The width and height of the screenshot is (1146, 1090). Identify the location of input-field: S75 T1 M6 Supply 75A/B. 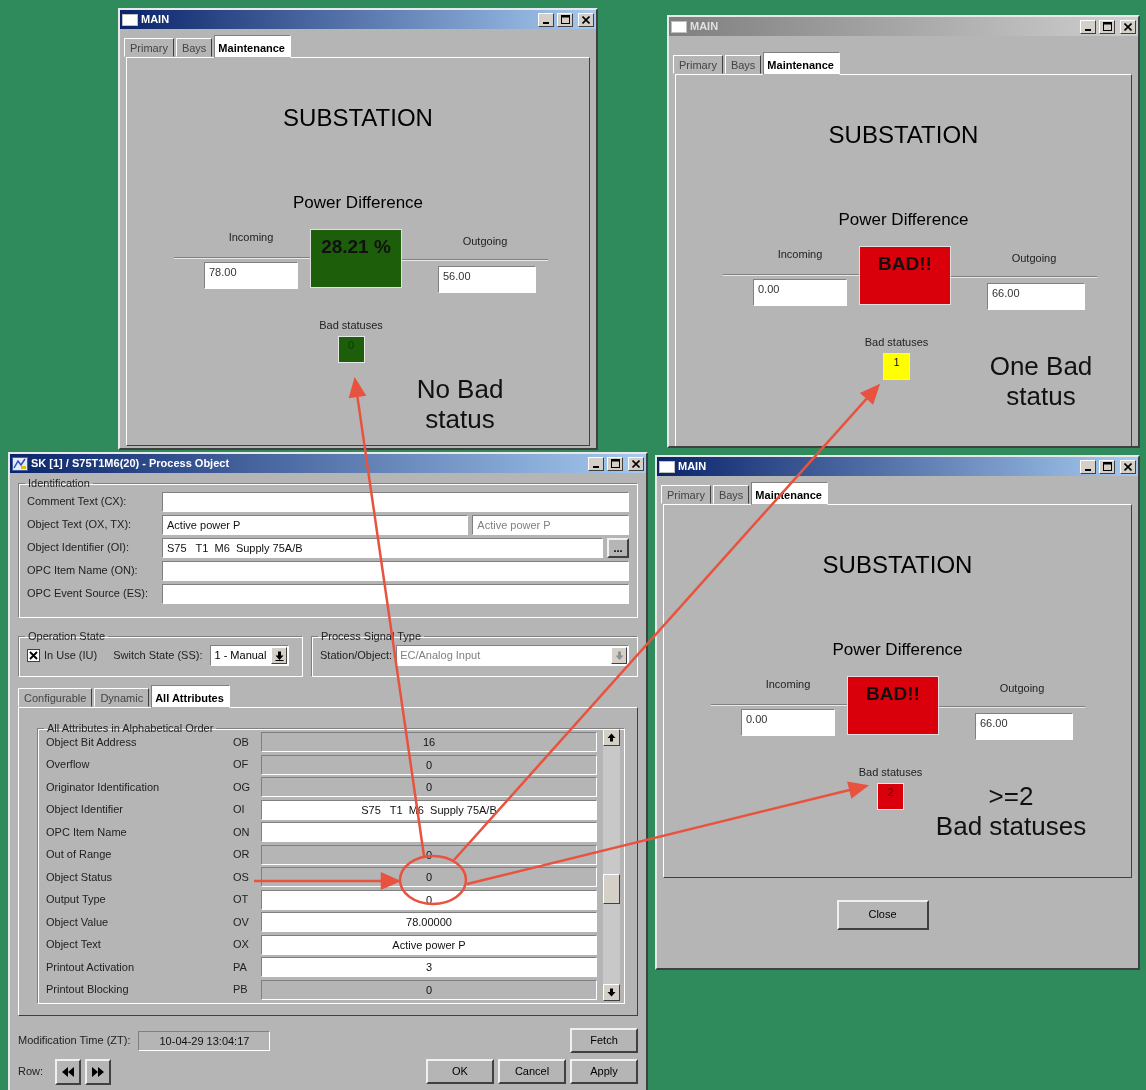
(382, 548).